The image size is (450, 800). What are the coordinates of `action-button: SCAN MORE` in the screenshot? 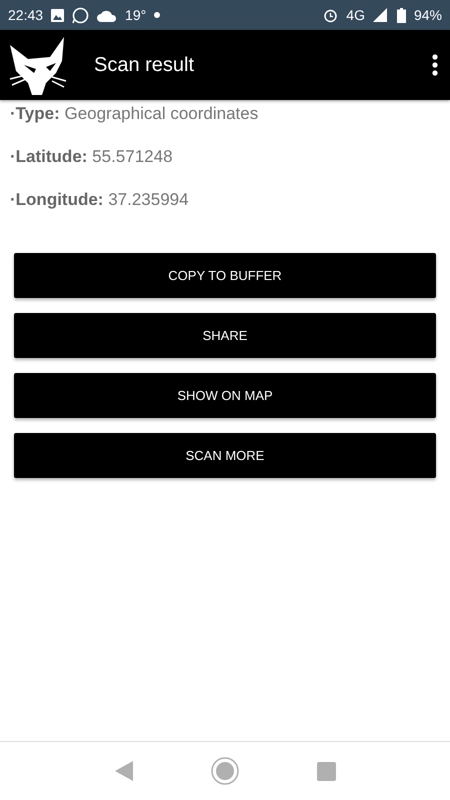 It's located at (225, 455).